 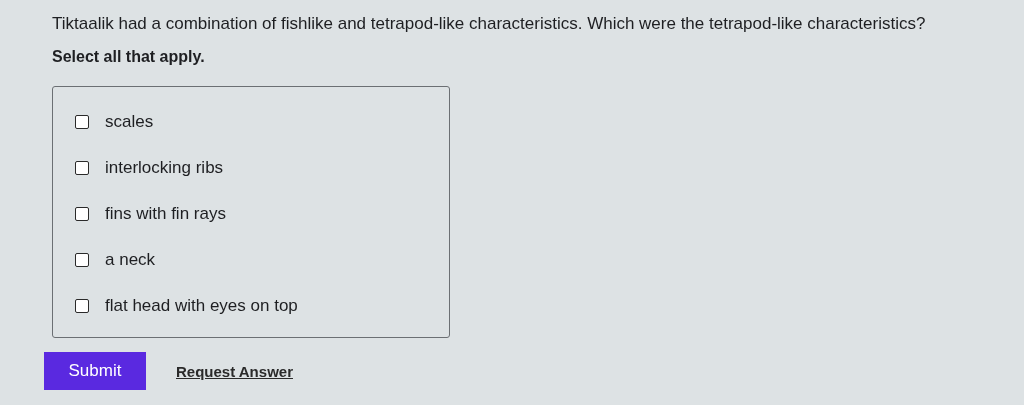 I want to click on option-label: flat head with eyes on top, so click(x=201, y=306).